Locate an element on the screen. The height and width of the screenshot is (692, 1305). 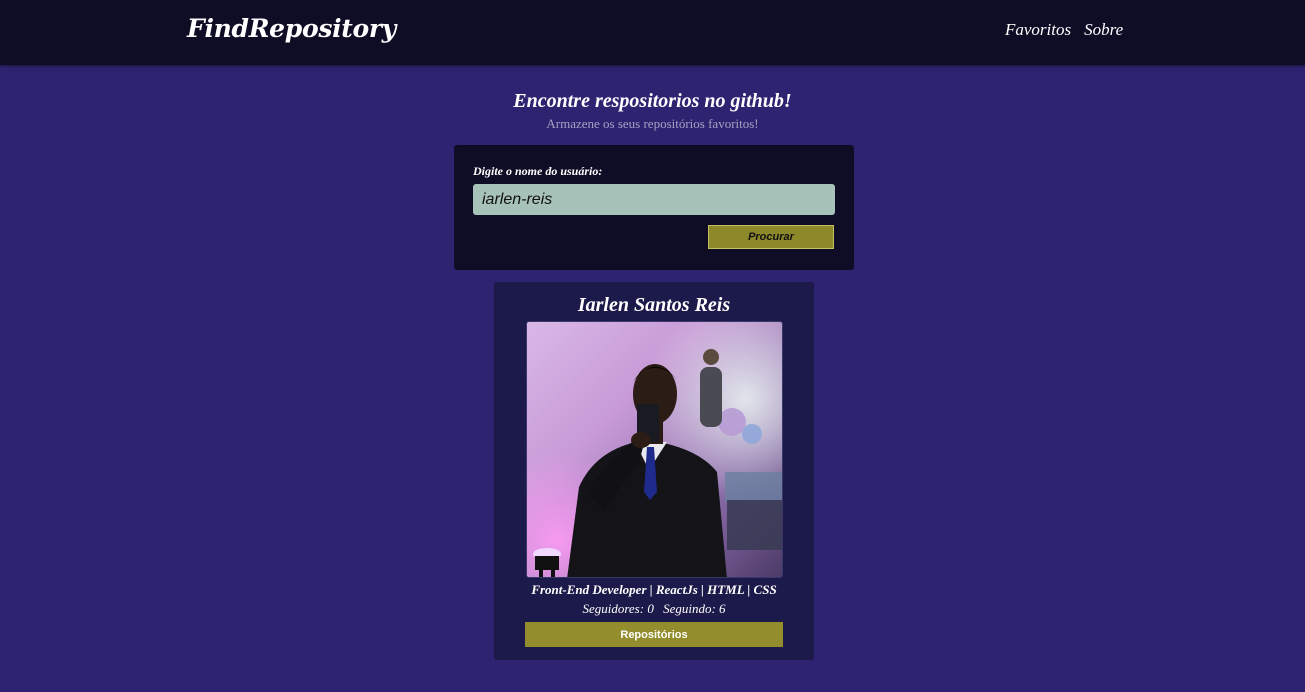
nav-link-favoritos: Favoritos is located at coordinates (1038, 30).